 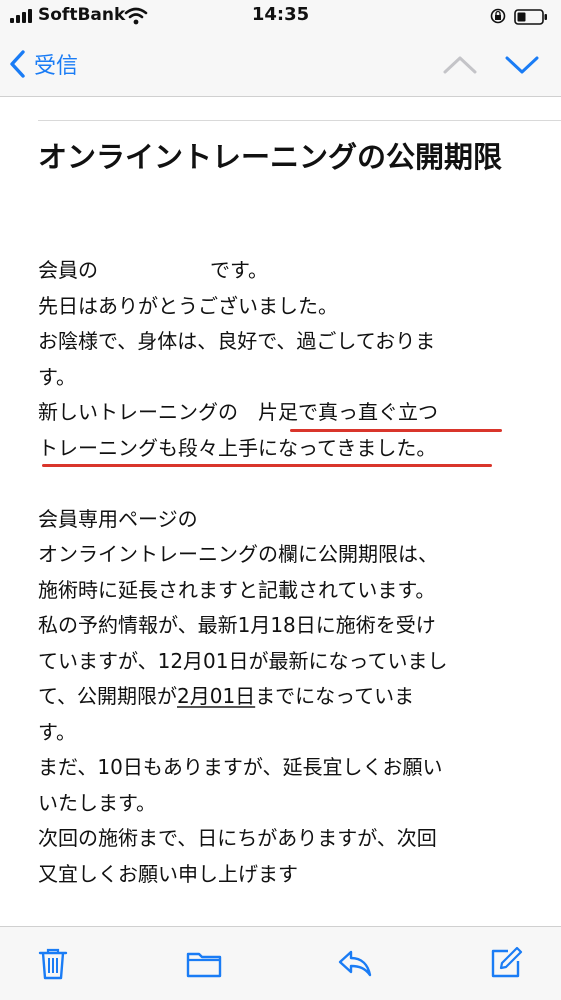 I want to click on body-line-text: 新しいトレーニングの 片足で真っ直ぐ立つ, so click(x=238, y=412).